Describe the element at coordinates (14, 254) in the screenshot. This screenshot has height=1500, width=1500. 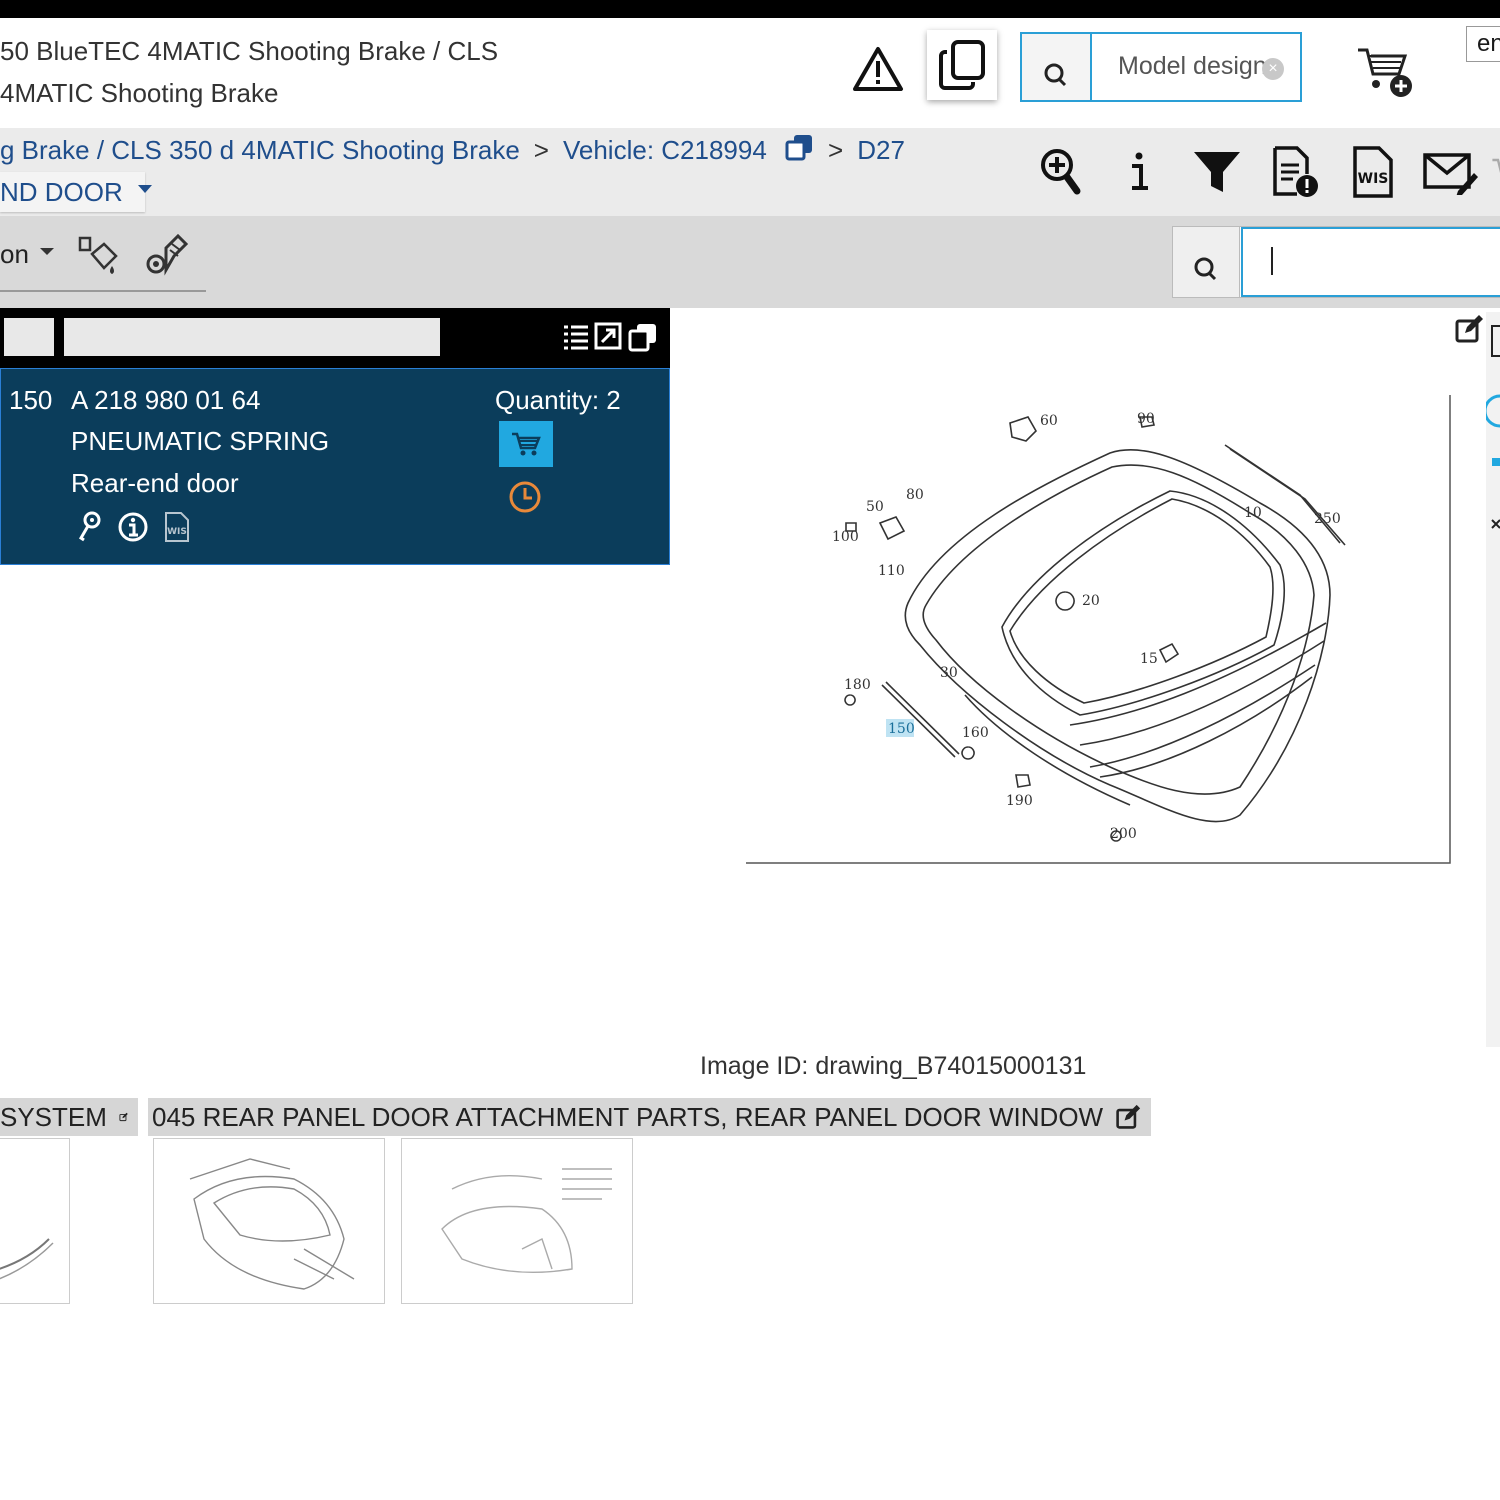
I see `view-dropdown-label: on` at that location.